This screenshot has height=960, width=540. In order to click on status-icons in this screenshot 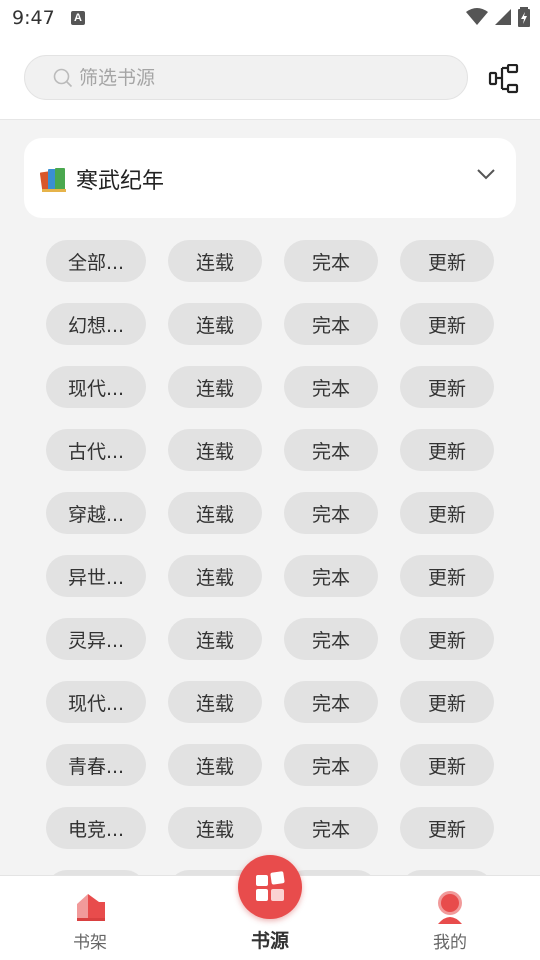, I will do `click(498, 17)`.